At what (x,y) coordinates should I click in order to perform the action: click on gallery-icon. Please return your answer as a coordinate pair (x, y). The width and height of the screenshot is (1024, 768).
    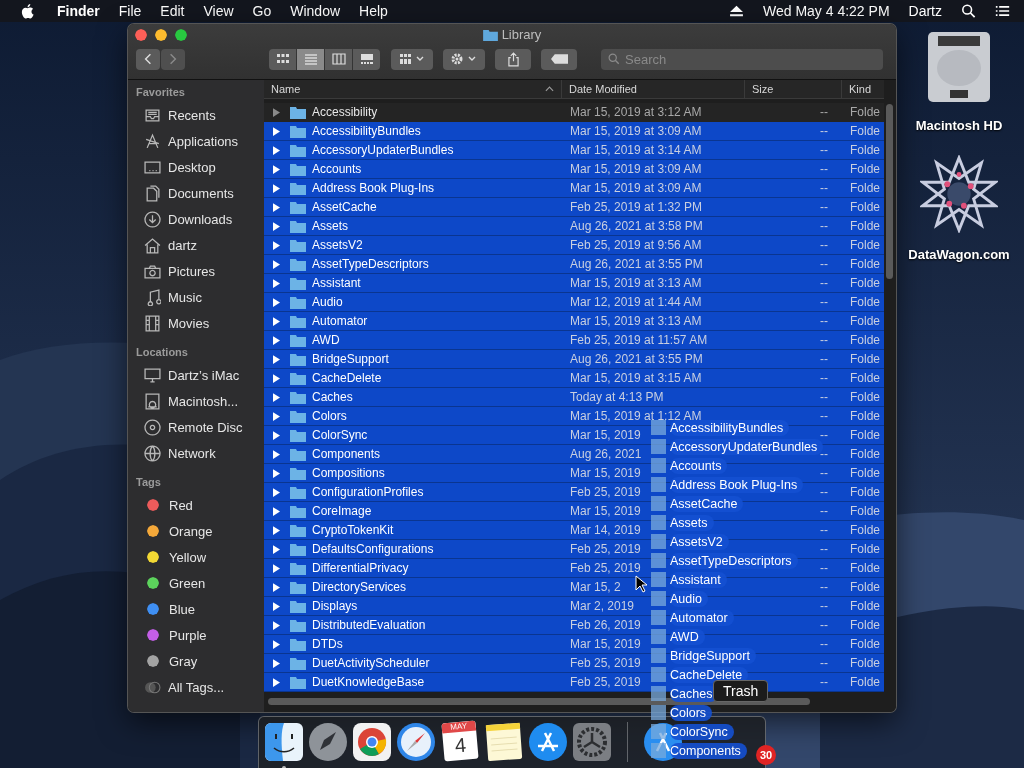
    Looking at the image, I should click on (366, 59).